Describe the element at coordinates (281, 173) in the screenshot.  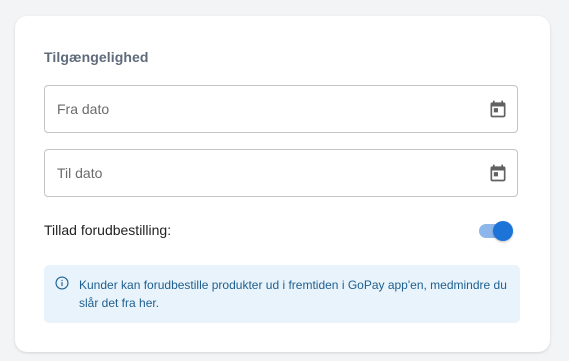
I see `to-date-field: Til dato` at that location.